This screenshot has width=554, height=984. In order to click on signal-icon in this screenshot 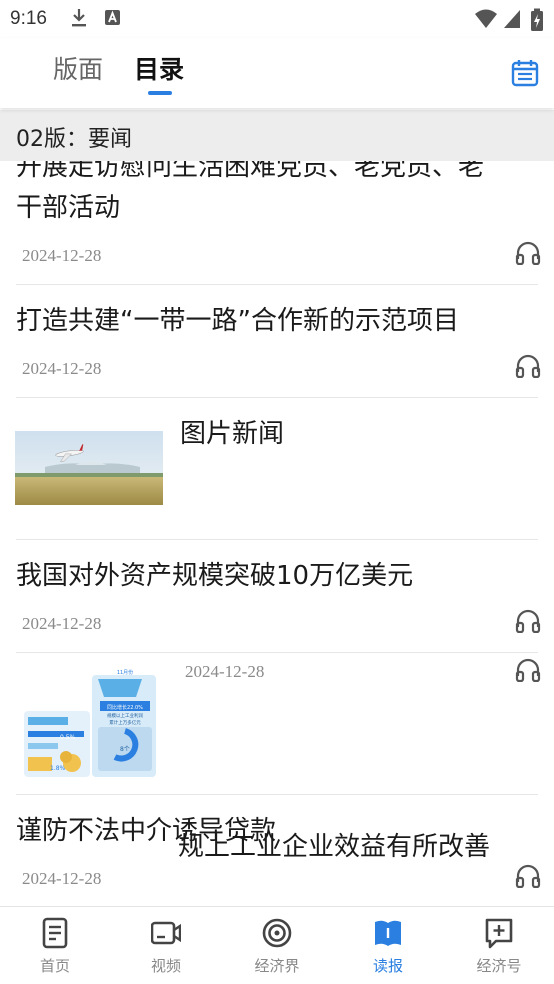, I will do `click(512, 19)`.